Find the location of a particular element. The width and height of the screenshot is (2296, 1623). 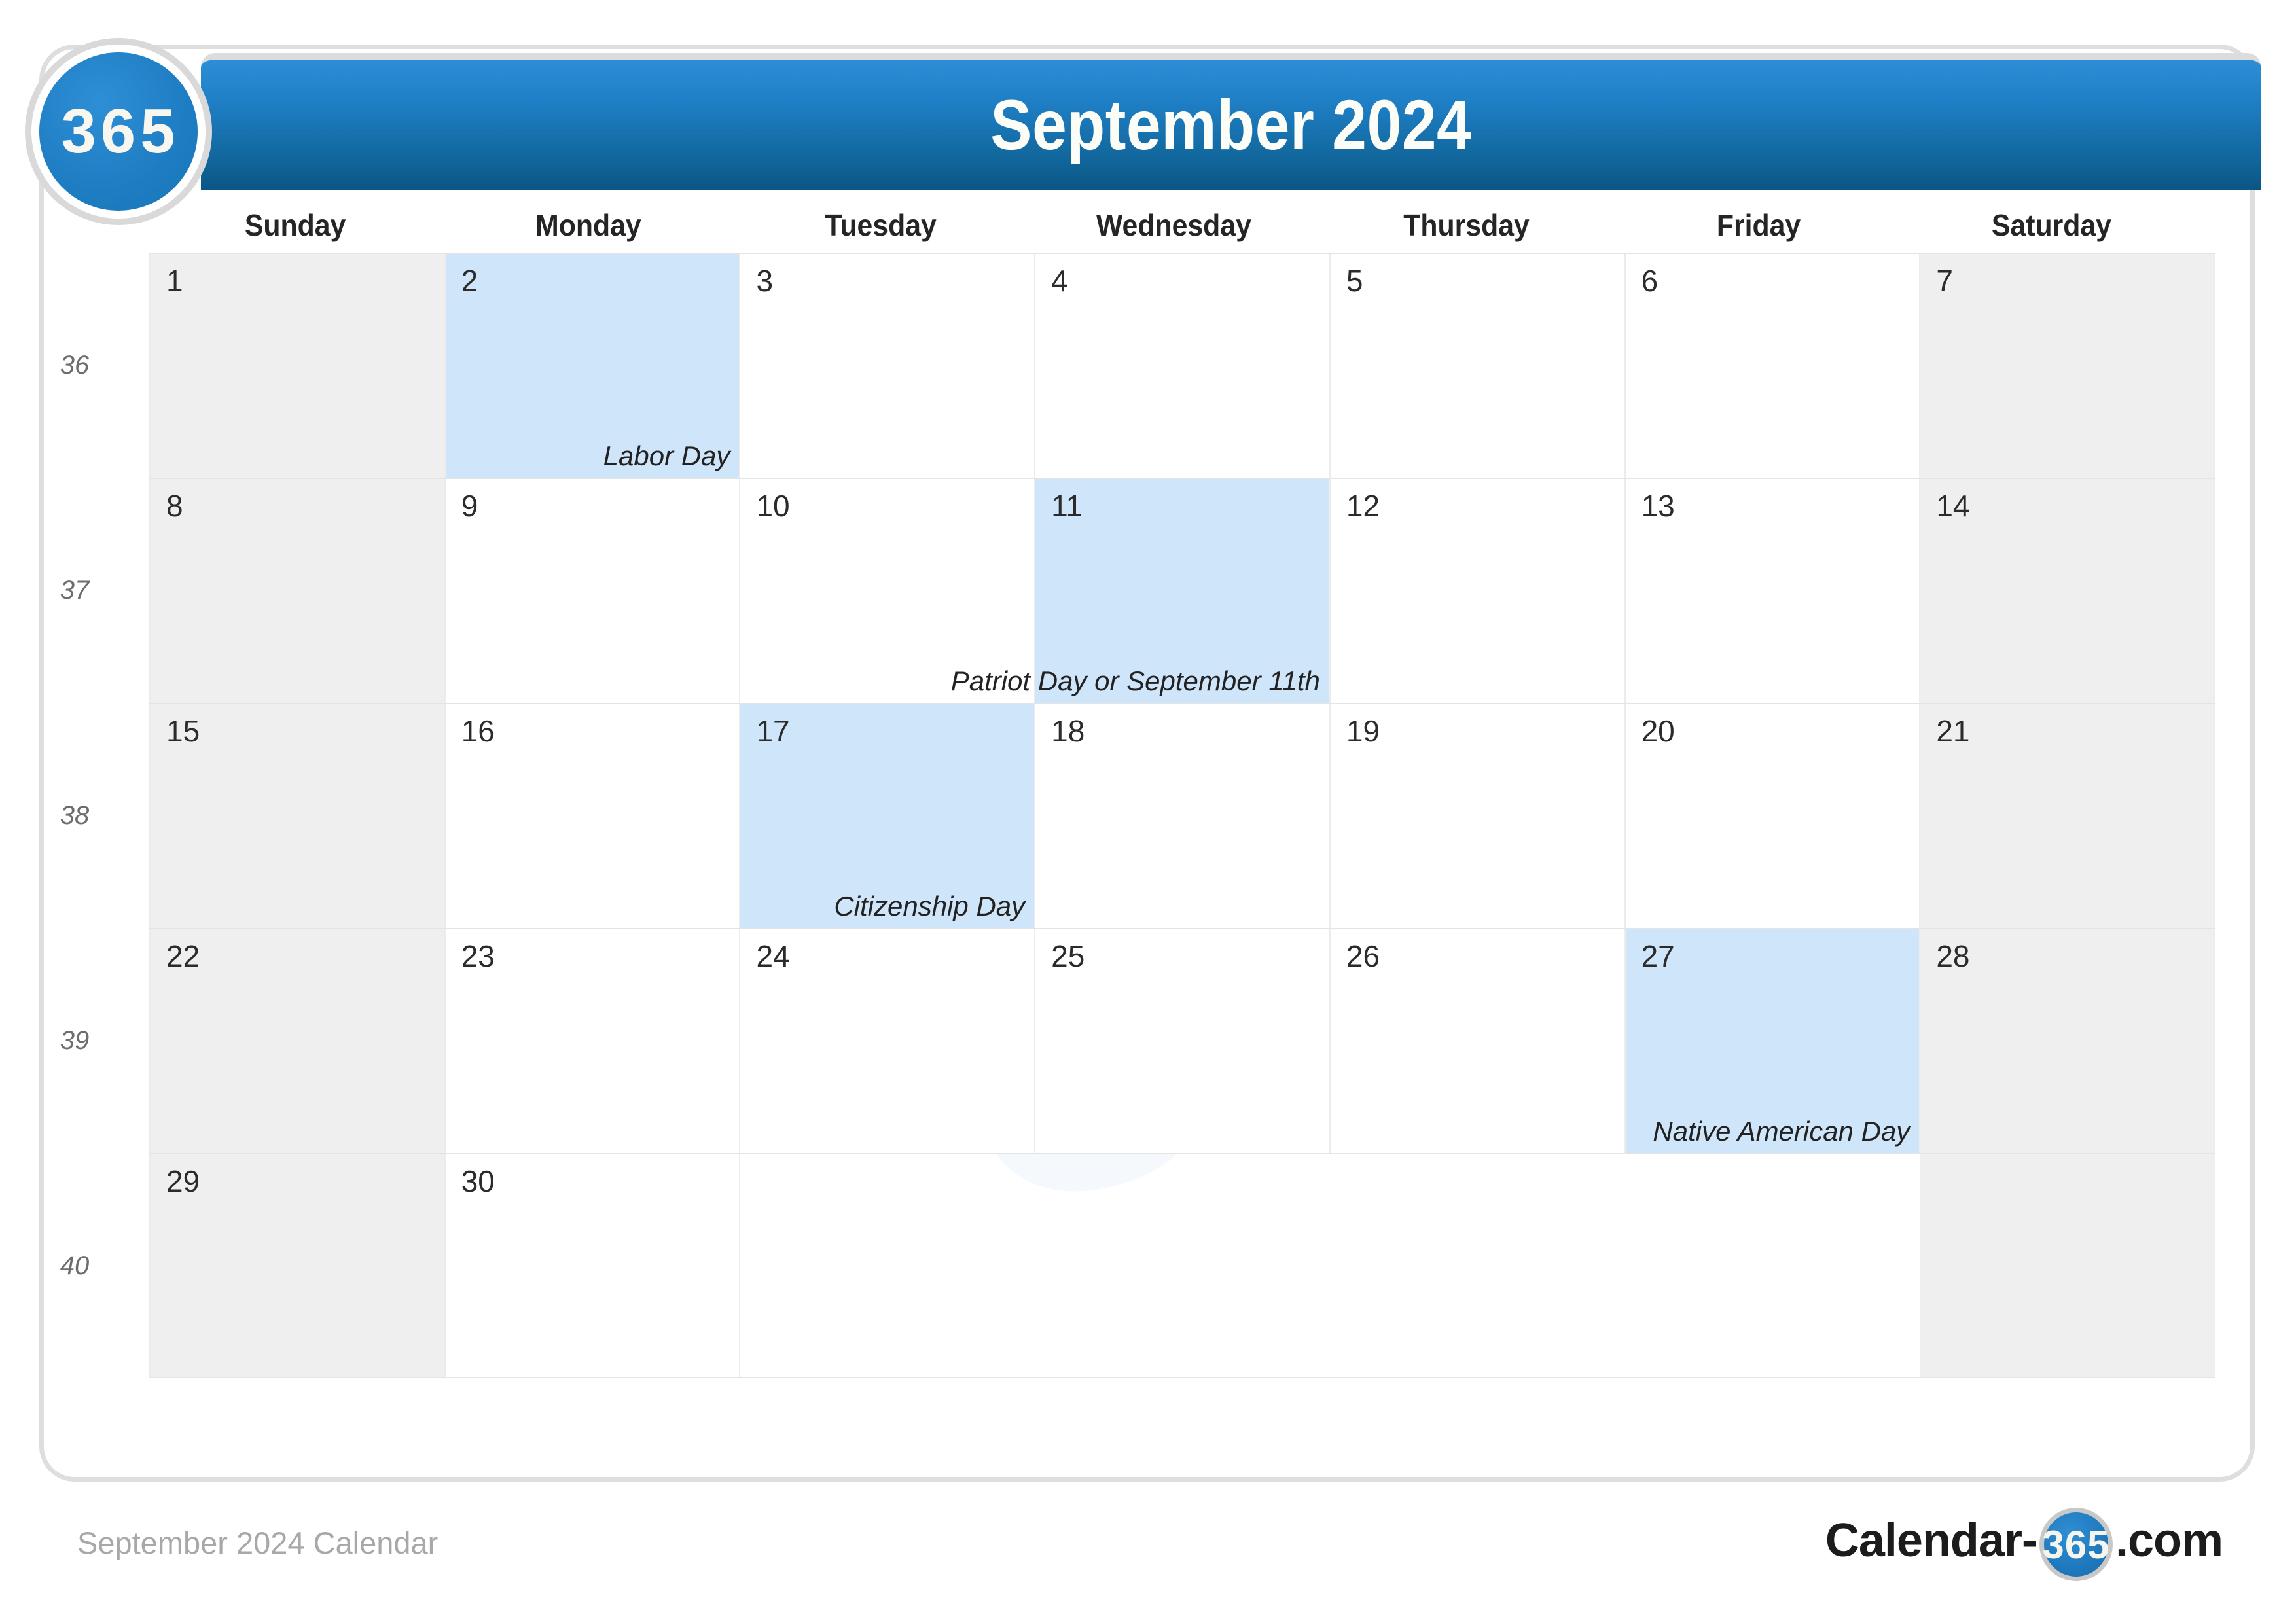

day-number: 26 is located at coordinates (1363, 956).